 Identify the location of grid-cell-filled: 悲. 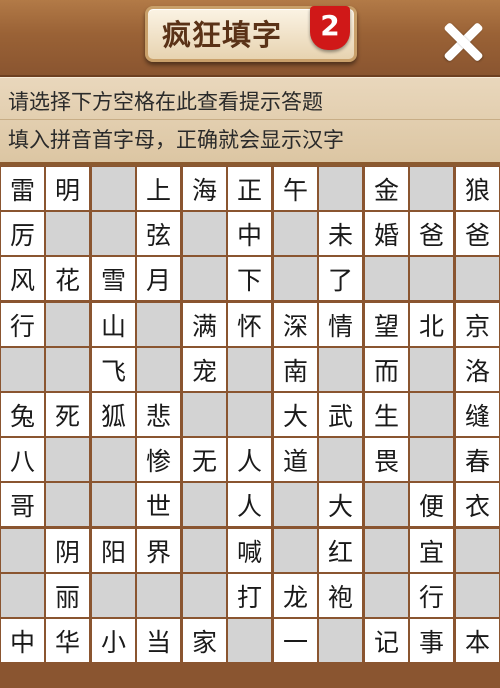
(158, 414).